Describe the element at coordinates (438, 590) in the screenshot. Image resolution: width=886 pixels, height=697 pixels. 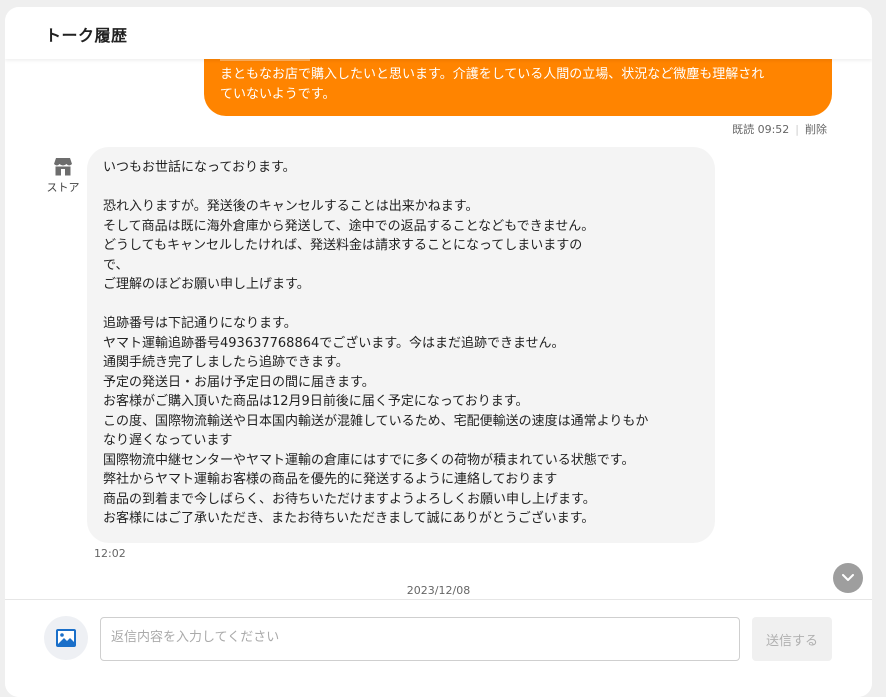
I see `date-divider: 2023/12/08` at that location.